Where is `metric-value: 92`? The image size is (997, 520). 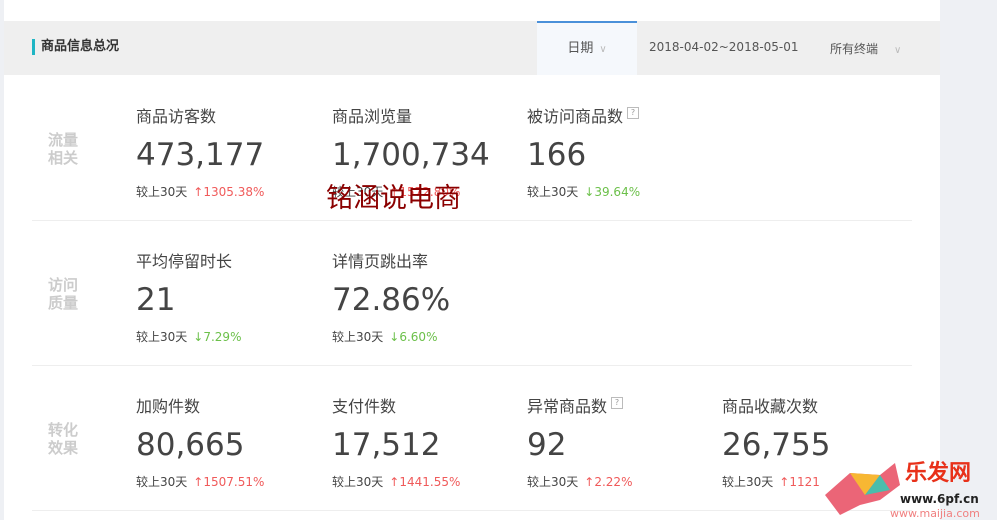 metric-value: 92 is located at coordinates (547, 445).